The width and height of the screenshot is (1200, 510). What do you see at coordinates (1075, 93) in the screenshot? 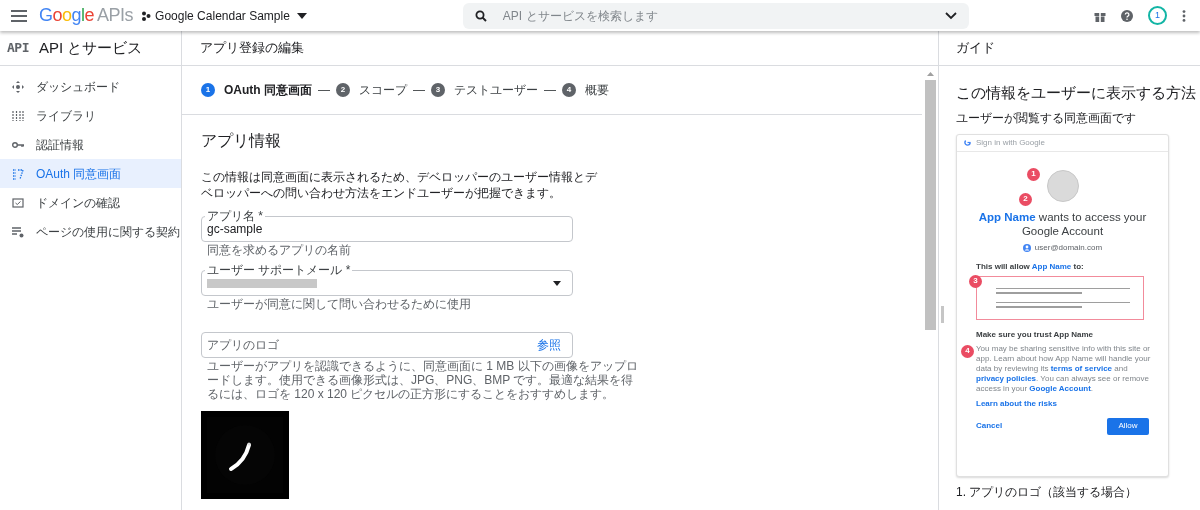
I see `guide-heading: この情報をユーザーに表示する方法` at bounding box center [1075, 93].